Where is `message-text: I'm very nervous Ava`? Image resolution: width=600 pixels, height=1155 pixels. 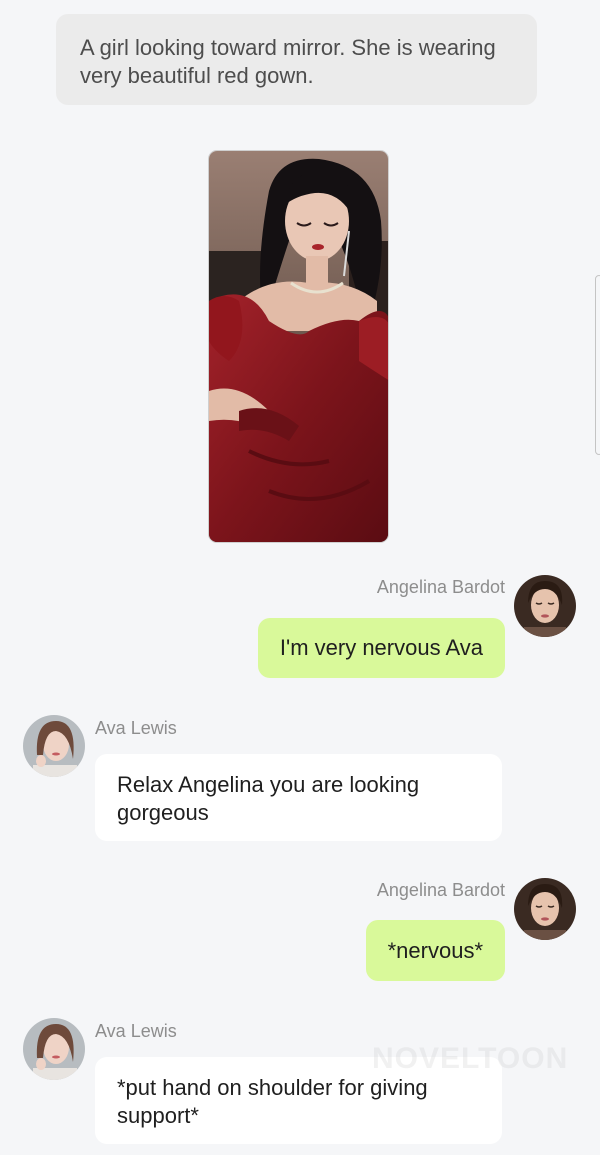 message-text: I'm very nervous Ava is located at coordinates (381, 647).